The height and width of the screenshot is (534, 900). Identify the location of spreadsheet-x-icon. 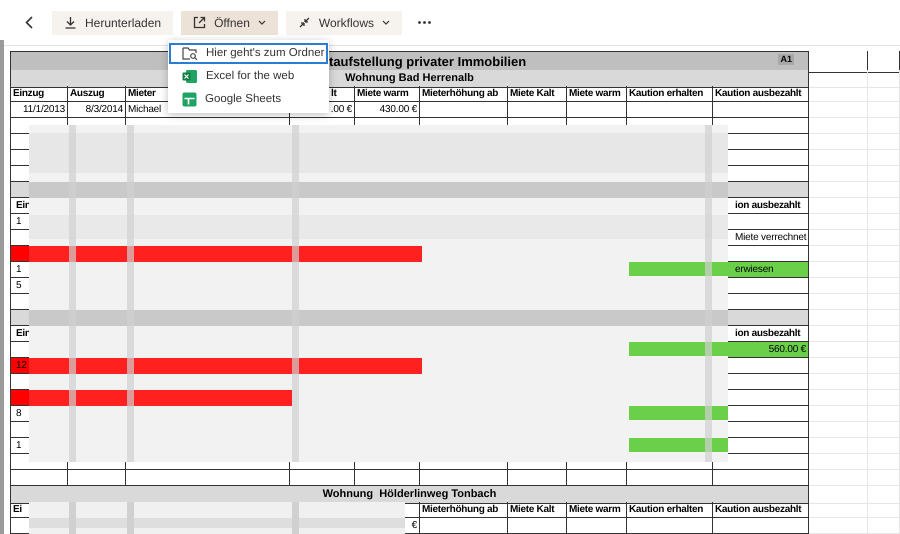
(190, 76).